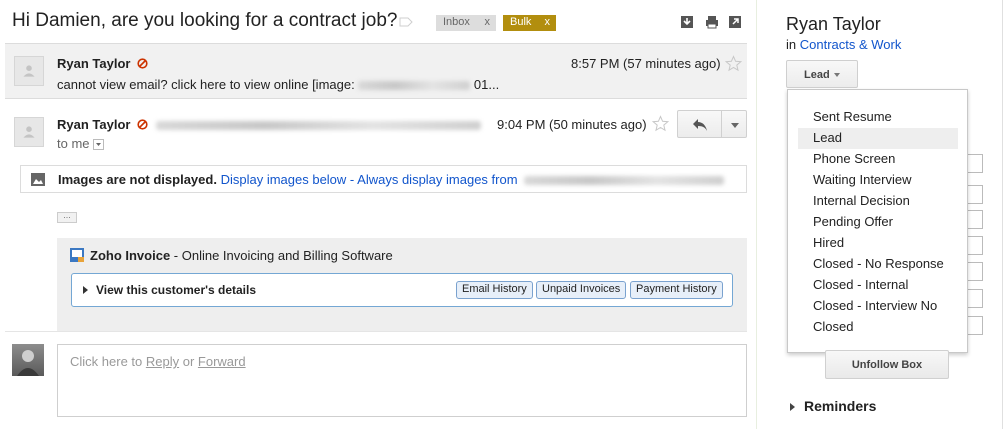  Describe the element at coordinates (376, 331) in the screenshot. I see `divider` at that location.